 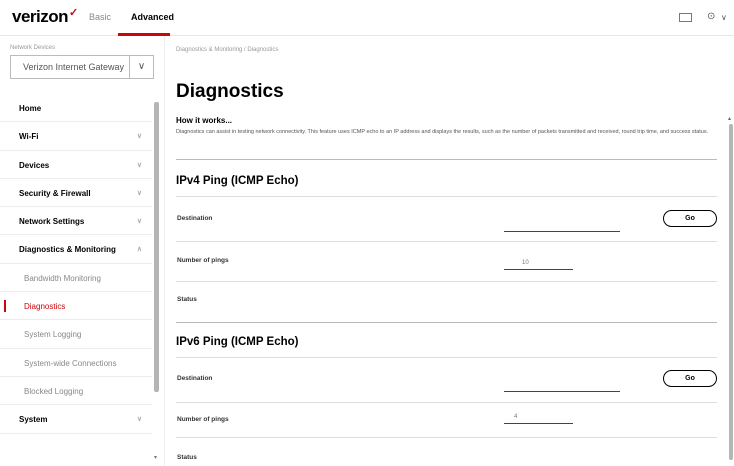 I want to click on logo-text: verizon, so click(x=40, y=16).